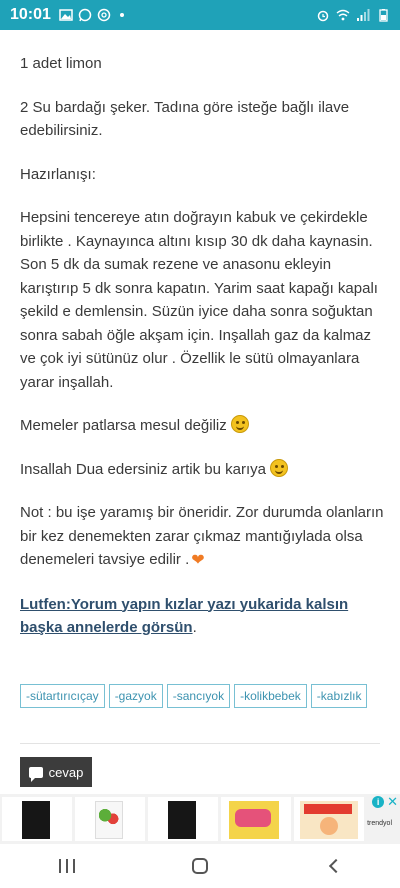 This screenshot has height=888, width=400. Describe the element at coordinates (121, 15) in the screenshot. I see `more-notifications-dot` at that location.